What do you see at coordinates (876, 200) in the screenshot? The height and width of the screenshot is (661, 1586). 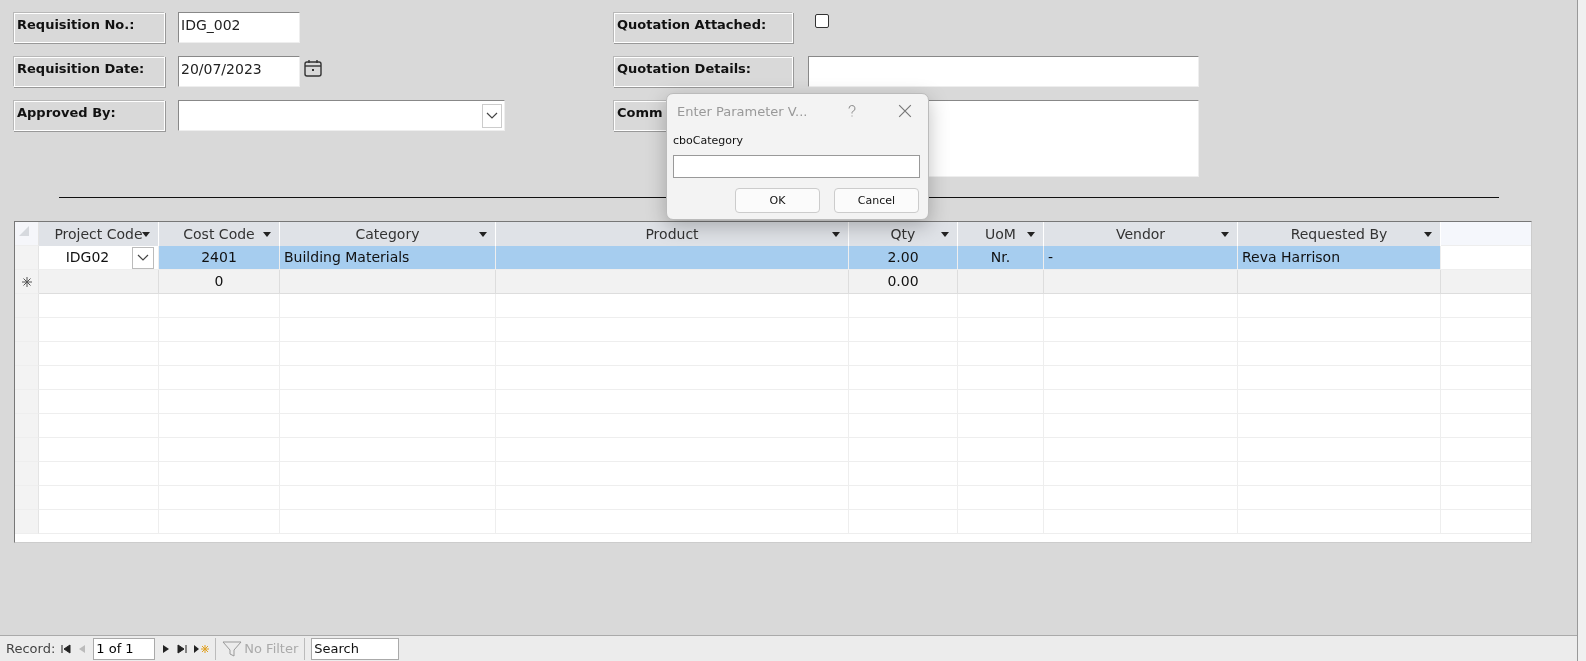 I see `dialog-button: Cancel` at bounding box center [876, 200].